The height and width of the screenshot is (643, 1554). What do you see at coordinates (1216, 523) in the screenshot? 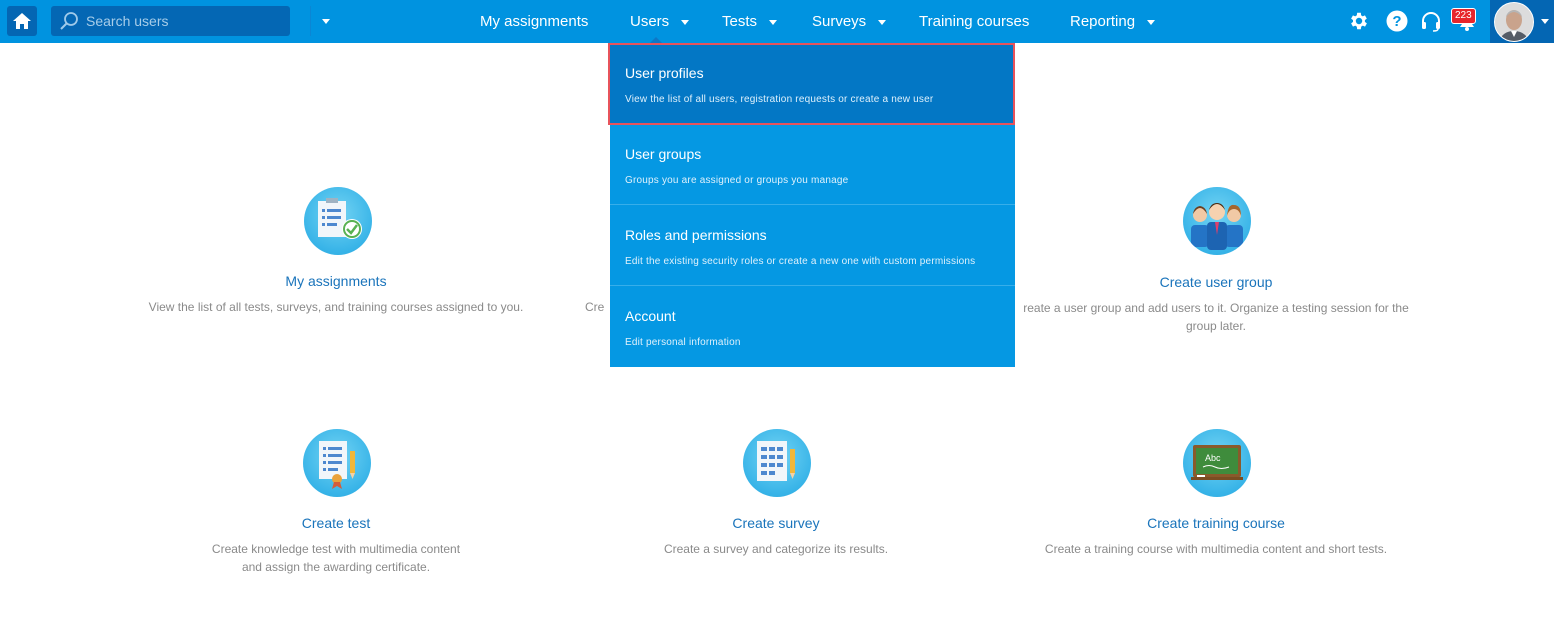
I see `create-training-course-link: Create training course` at bounding box center [1216, 523].